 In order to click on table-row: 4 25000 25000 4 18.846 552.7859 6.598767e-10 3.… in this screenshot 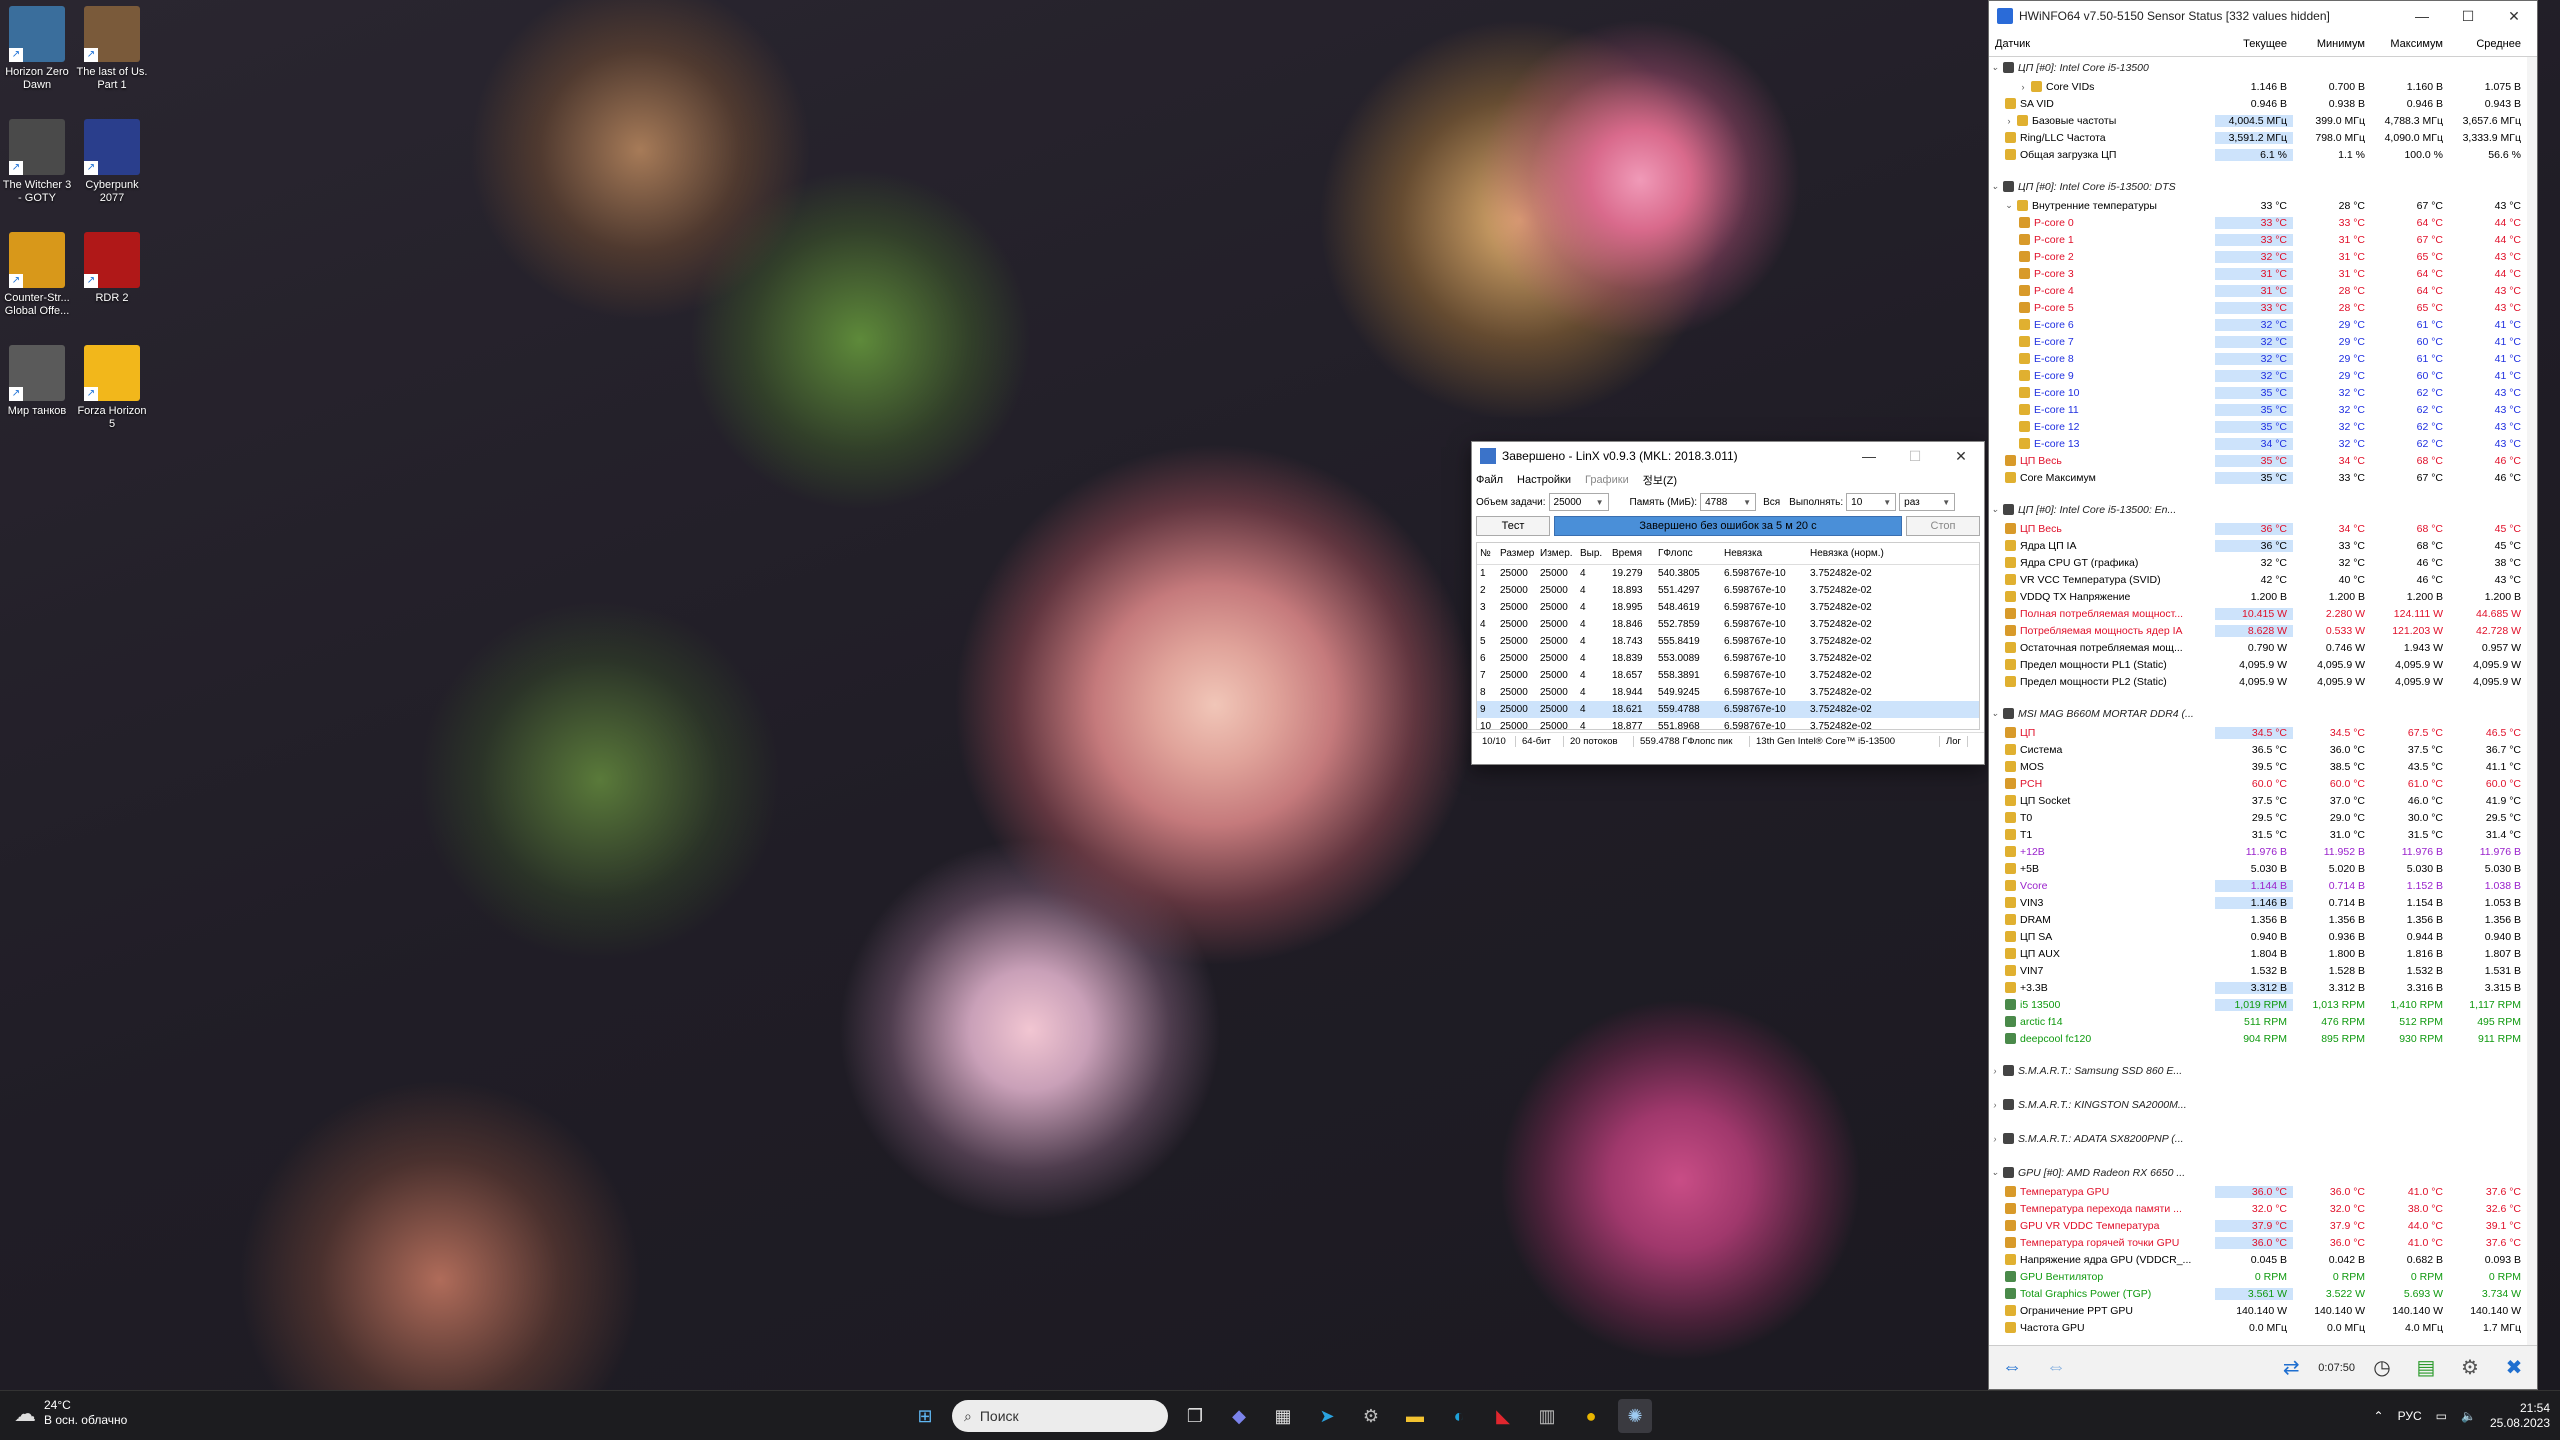, I will do `click(1728, 624)`.